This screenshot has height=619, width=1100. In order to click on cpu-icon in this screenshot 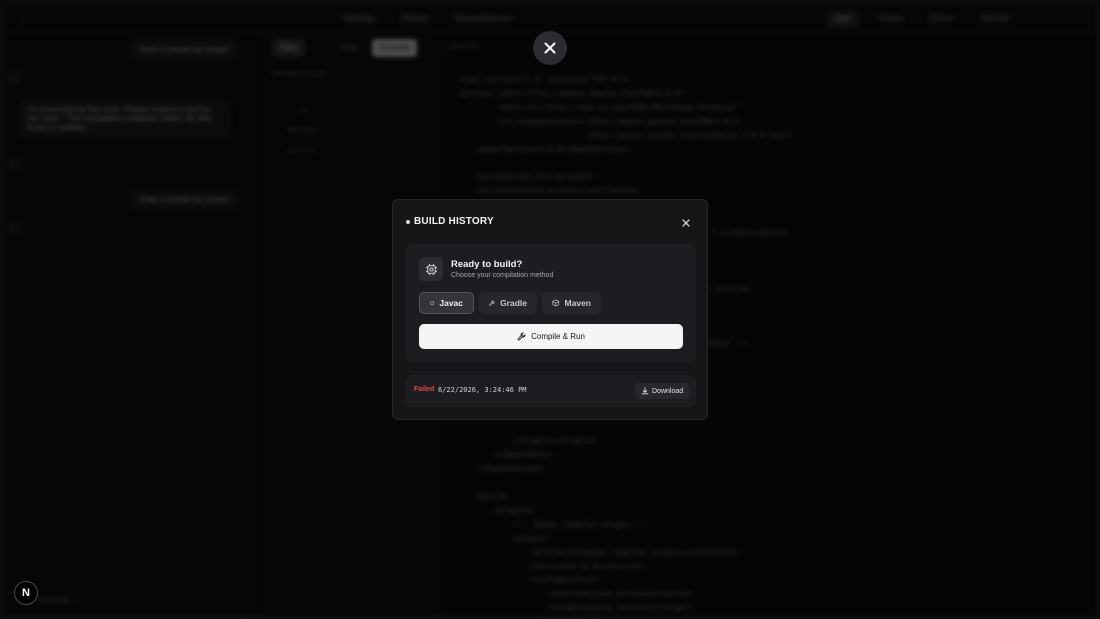, I will do `click(431, 269)`.